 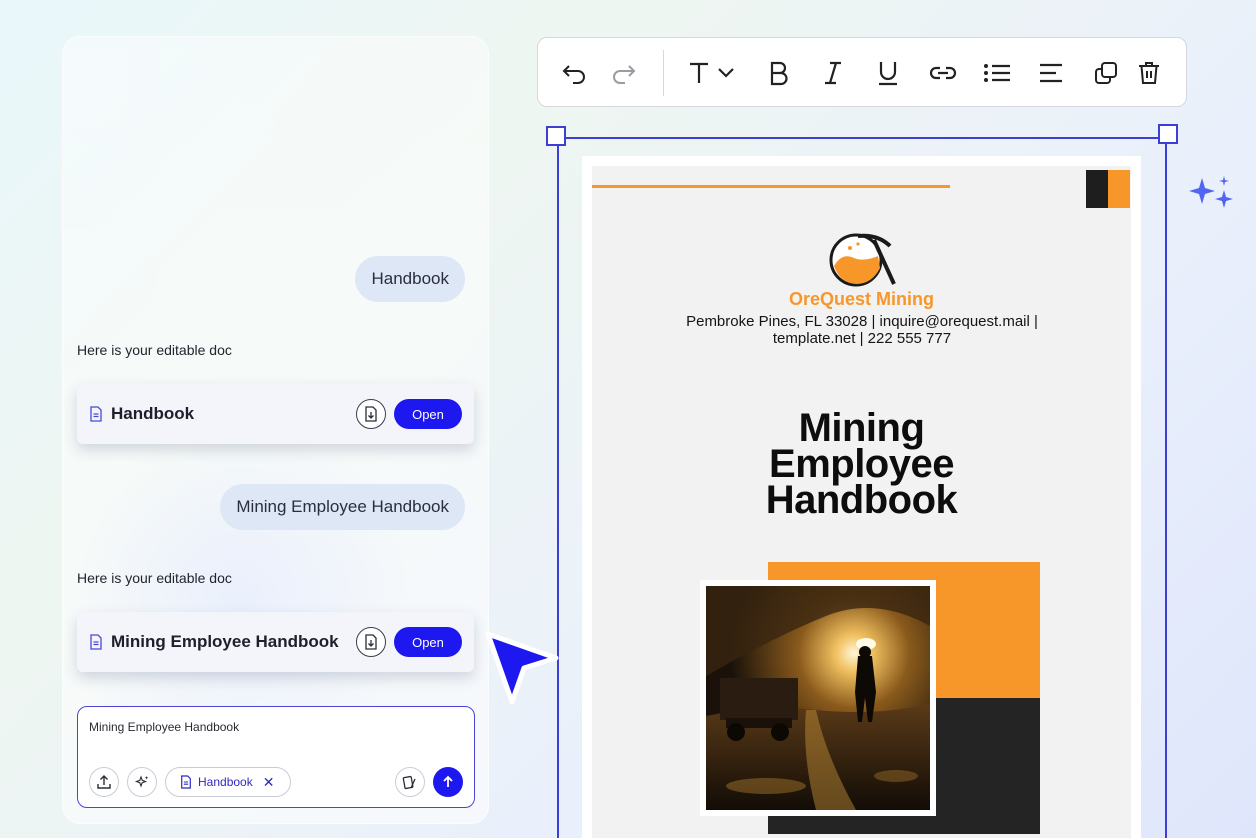 I want to click on link-icon, so click(x=943, y=73).